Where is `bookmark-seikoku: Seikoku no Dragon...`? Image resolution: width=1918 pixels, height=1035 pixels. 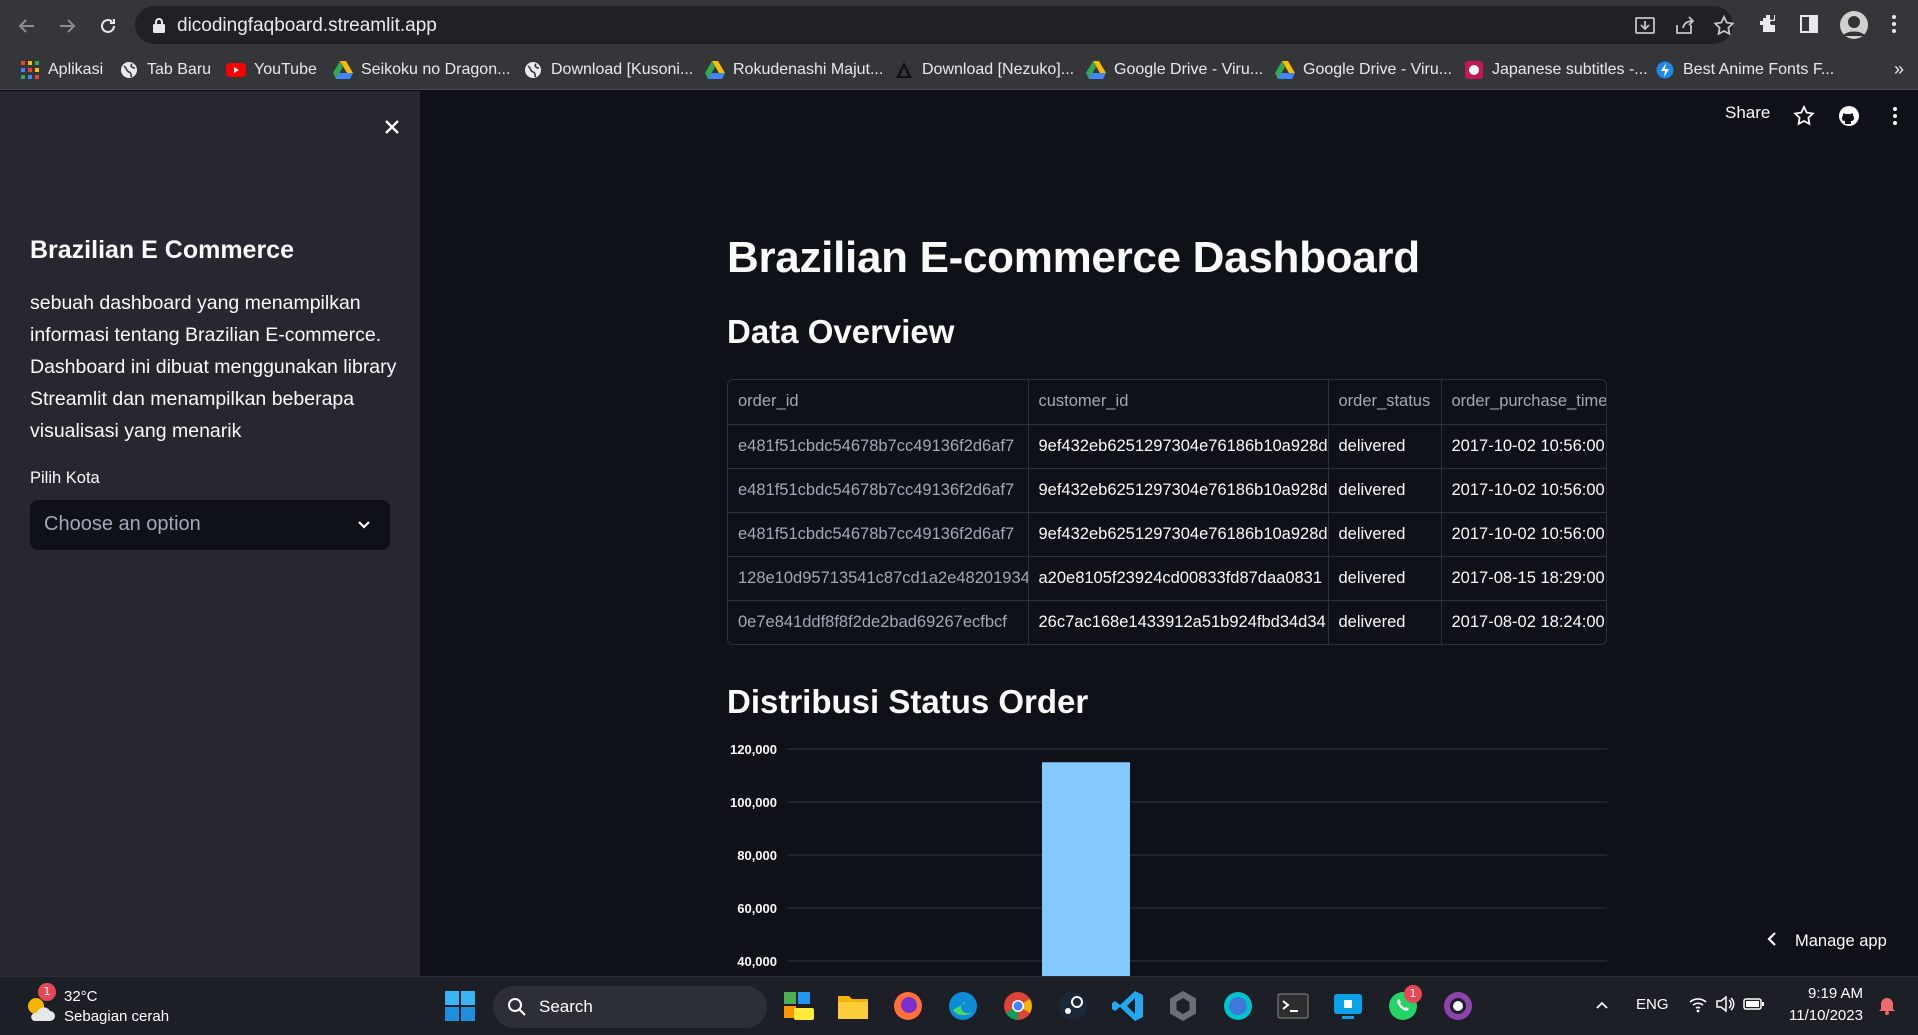 bookmark-seikoku: Seikoku no Dragon... is located at coordinates (421, 70).